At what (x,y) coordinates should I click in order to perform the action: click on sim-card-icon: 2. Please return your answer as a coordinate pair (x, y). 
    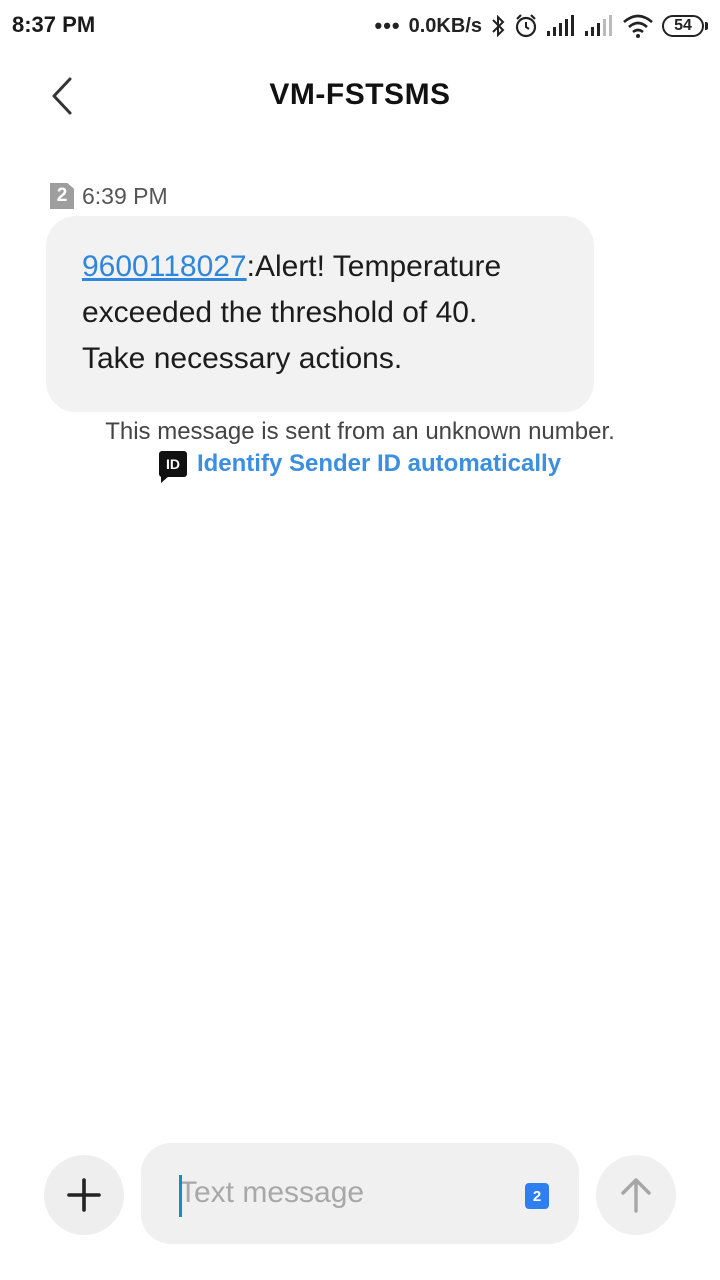
    Looking at the image, I should click on (62, 196).